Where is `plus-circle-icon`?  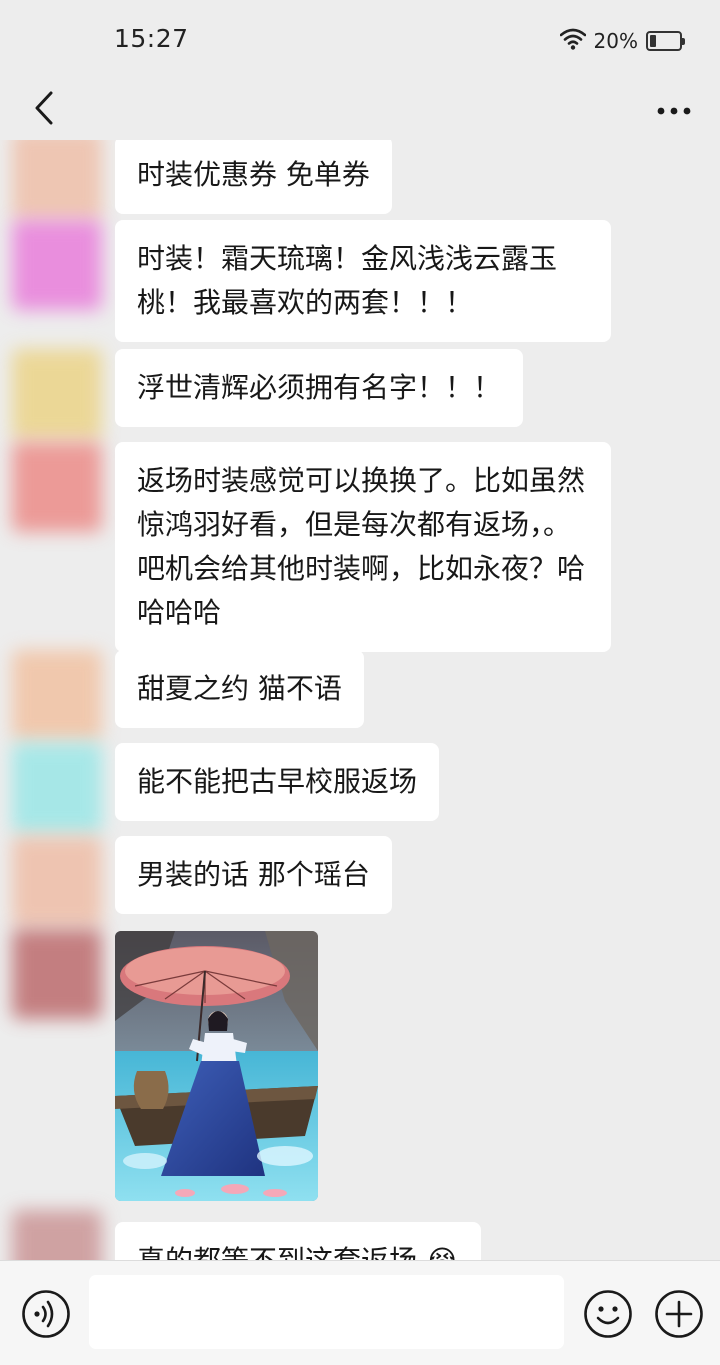
plus-circle-icon is located at coordinates (679, 1316).